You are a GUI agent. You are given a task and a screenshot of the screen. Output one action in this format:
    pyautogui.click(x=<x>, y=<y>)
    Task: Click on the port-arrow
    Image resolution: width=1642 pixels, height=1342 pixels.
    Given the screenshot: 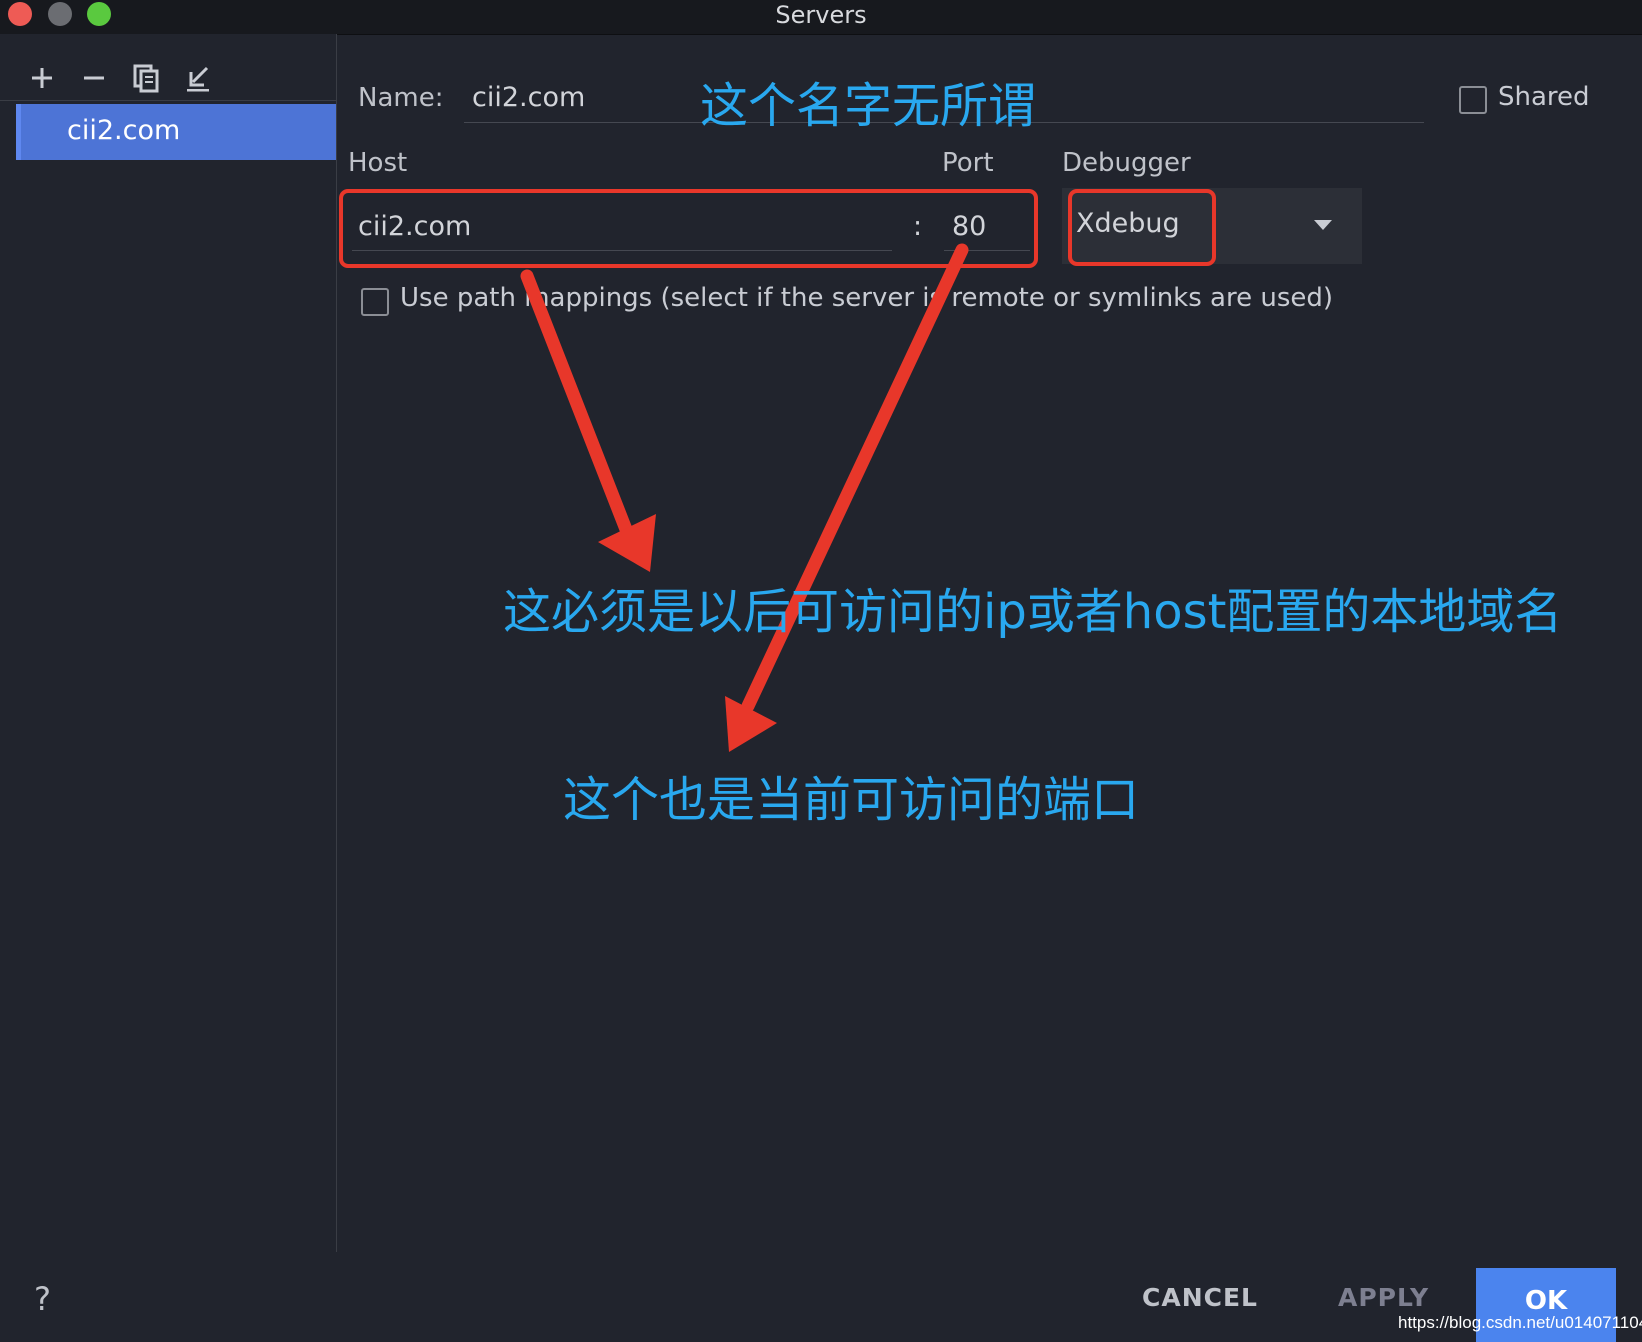 What is the action you would take?
    pyautogui.click(x=847, y=497)
    